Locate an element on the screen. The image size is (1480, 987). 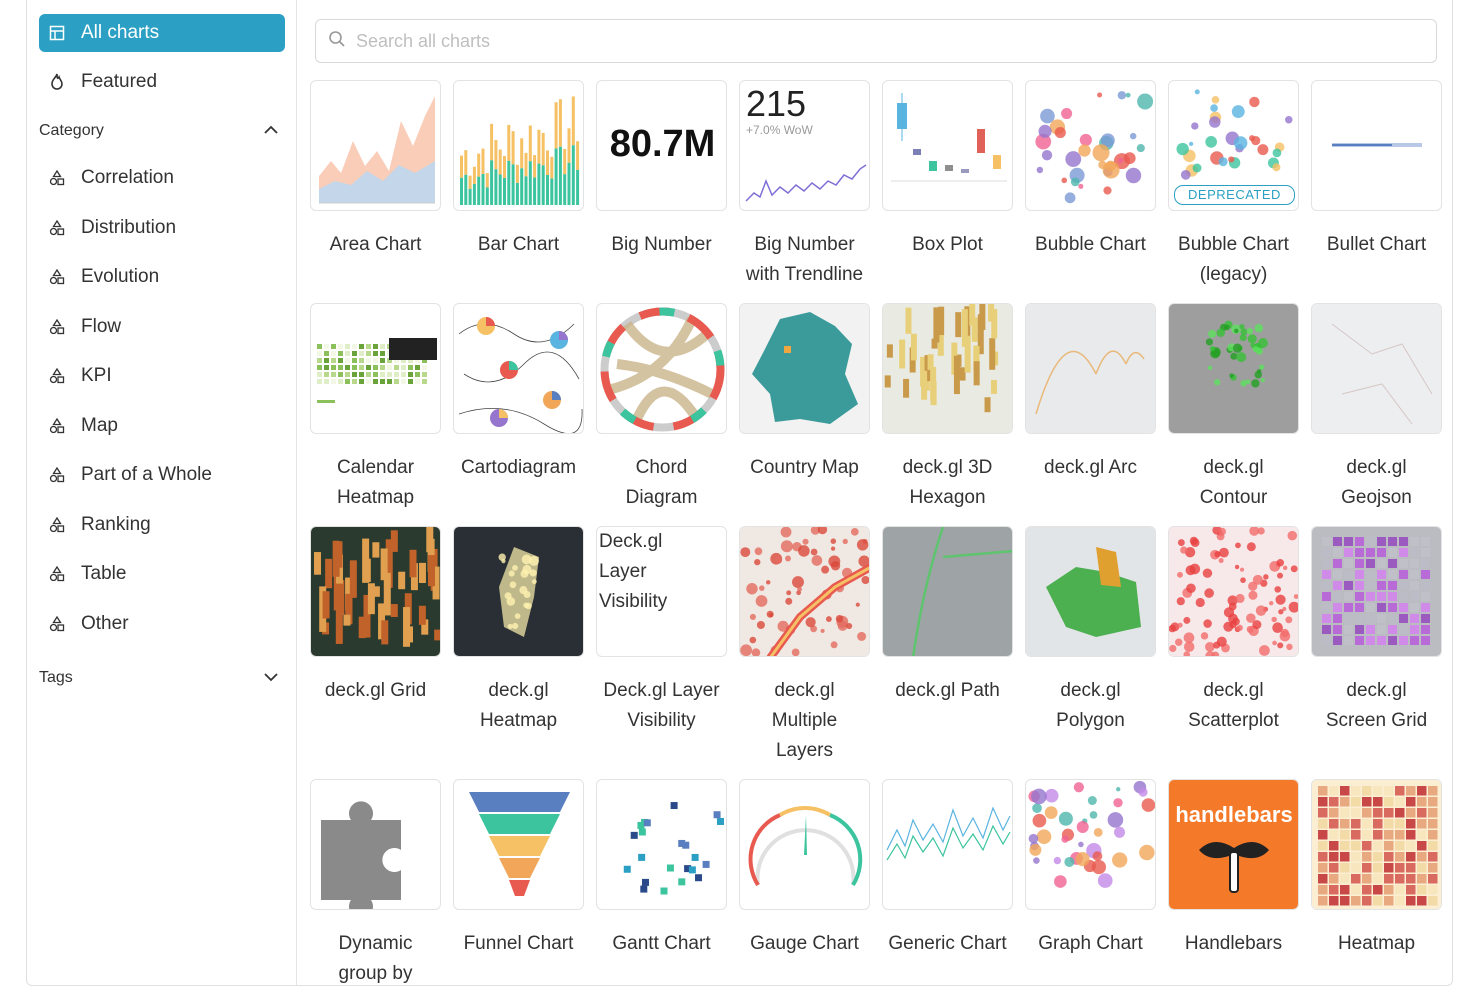
trend-delta: +7.0% WoW is located at coordinates (779, 130).